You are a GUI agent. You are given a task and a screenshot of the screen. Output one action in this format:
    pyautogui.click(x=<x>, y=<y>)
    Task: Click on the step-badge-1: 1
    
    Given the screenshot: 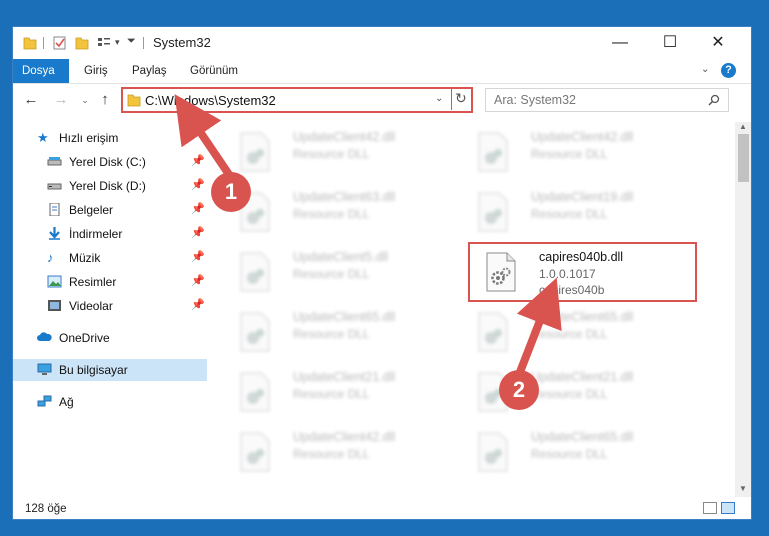 What is the action you would take?
    pyautogui.click(x=231, y=192)
    